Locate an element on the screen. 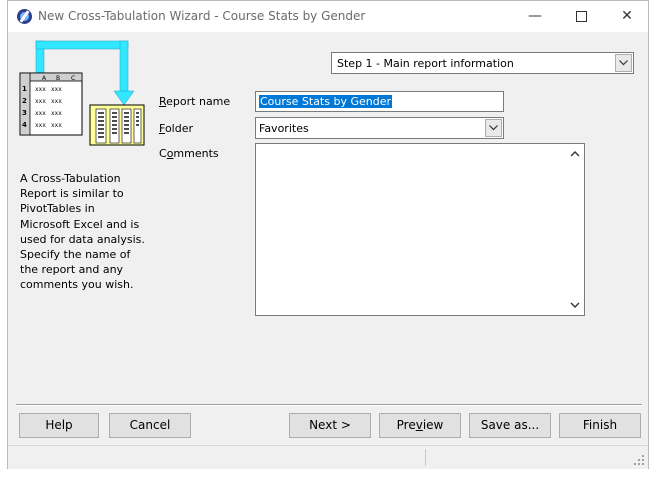 The image size is (656, 477). crosstab-grid-icon is located at coordinates (117, 125).